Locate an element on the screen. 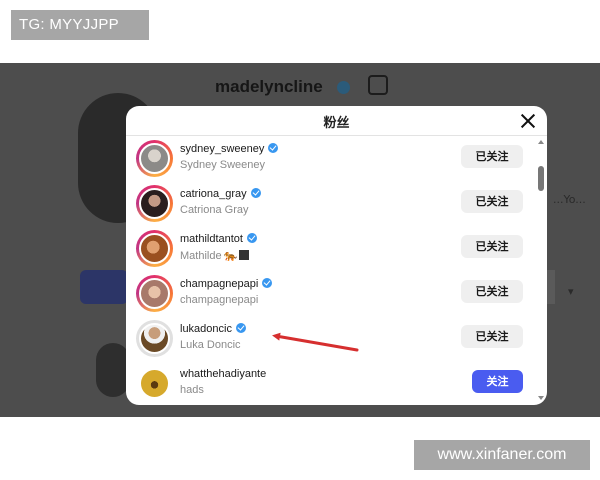 The height and width of the screenshot is (480, 600). scroll-down-arrow-icon is located at coordinates (541, 398).